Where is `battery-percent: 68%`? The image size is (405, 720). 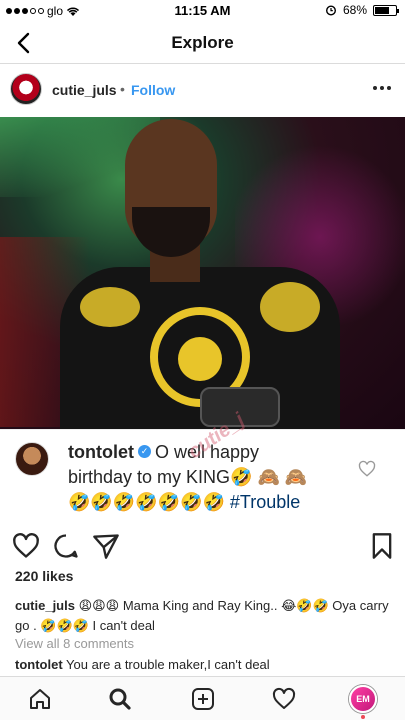 battery-percent: 68% is located at coordinates (354, 10).